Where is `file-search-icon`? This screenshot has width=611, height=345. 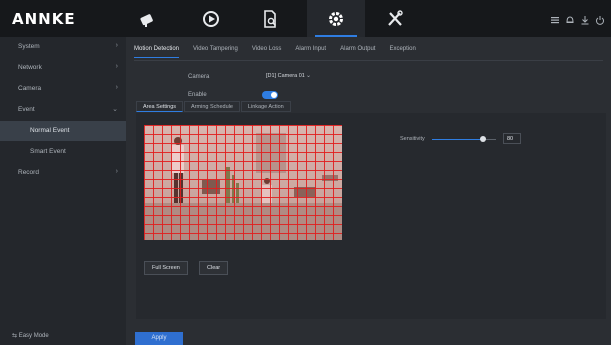 file-search-icon is located at coordinates (270, 18).